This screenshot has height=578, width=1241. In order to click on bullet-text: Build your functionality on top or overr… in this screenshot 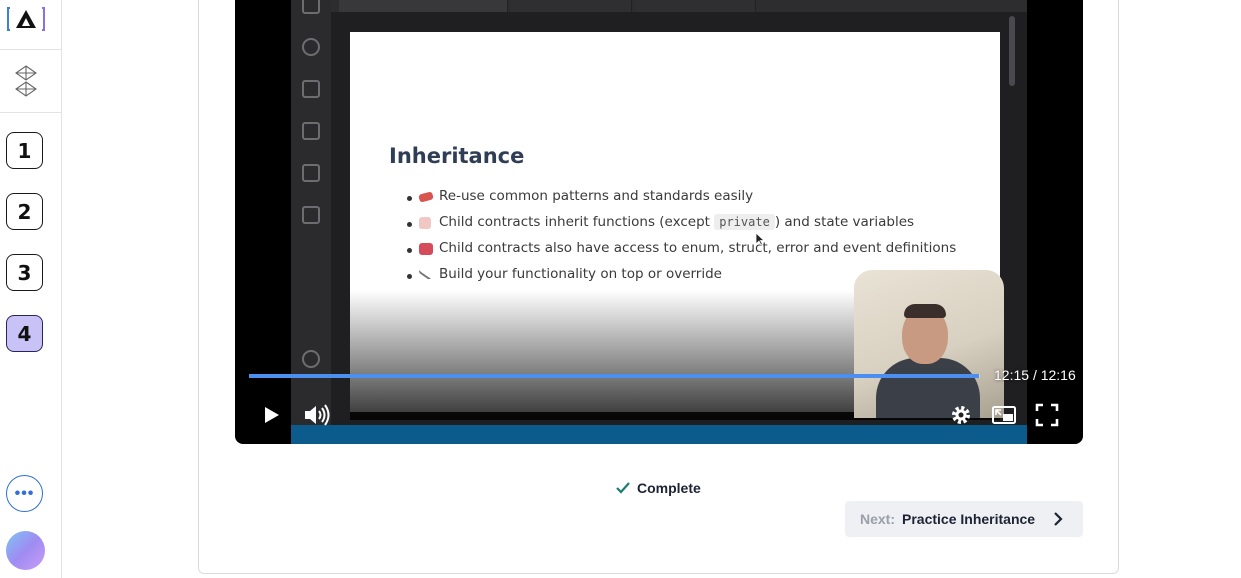, I will do `click(580, 274)`.